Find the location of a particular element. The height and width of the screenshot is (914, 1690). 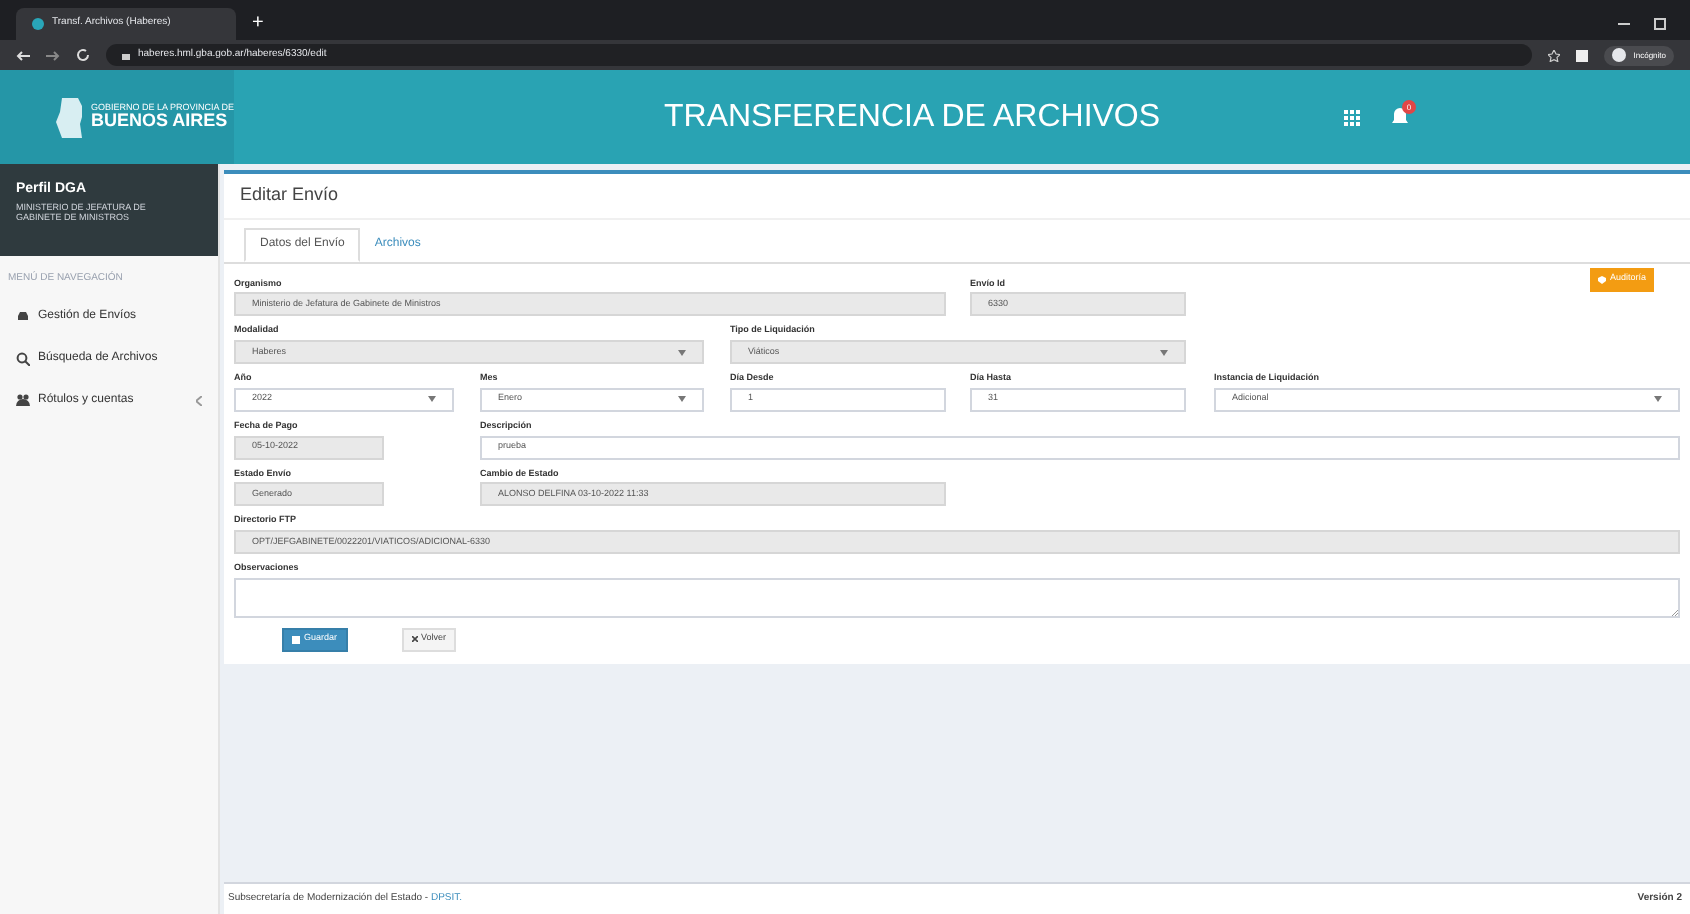

shield-icon is located at coordinates (1601, 279).